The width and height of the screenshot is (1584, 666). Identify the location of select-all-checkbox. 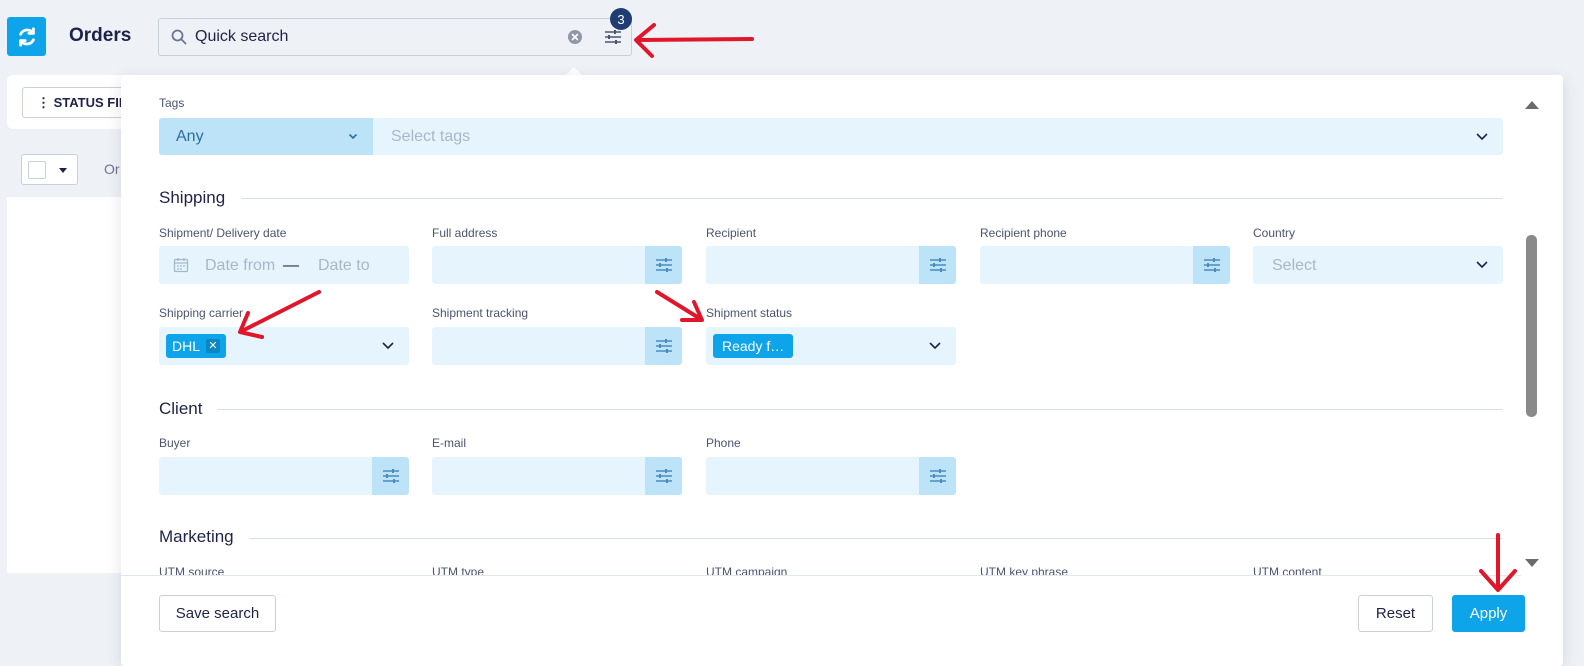
(37, 170).